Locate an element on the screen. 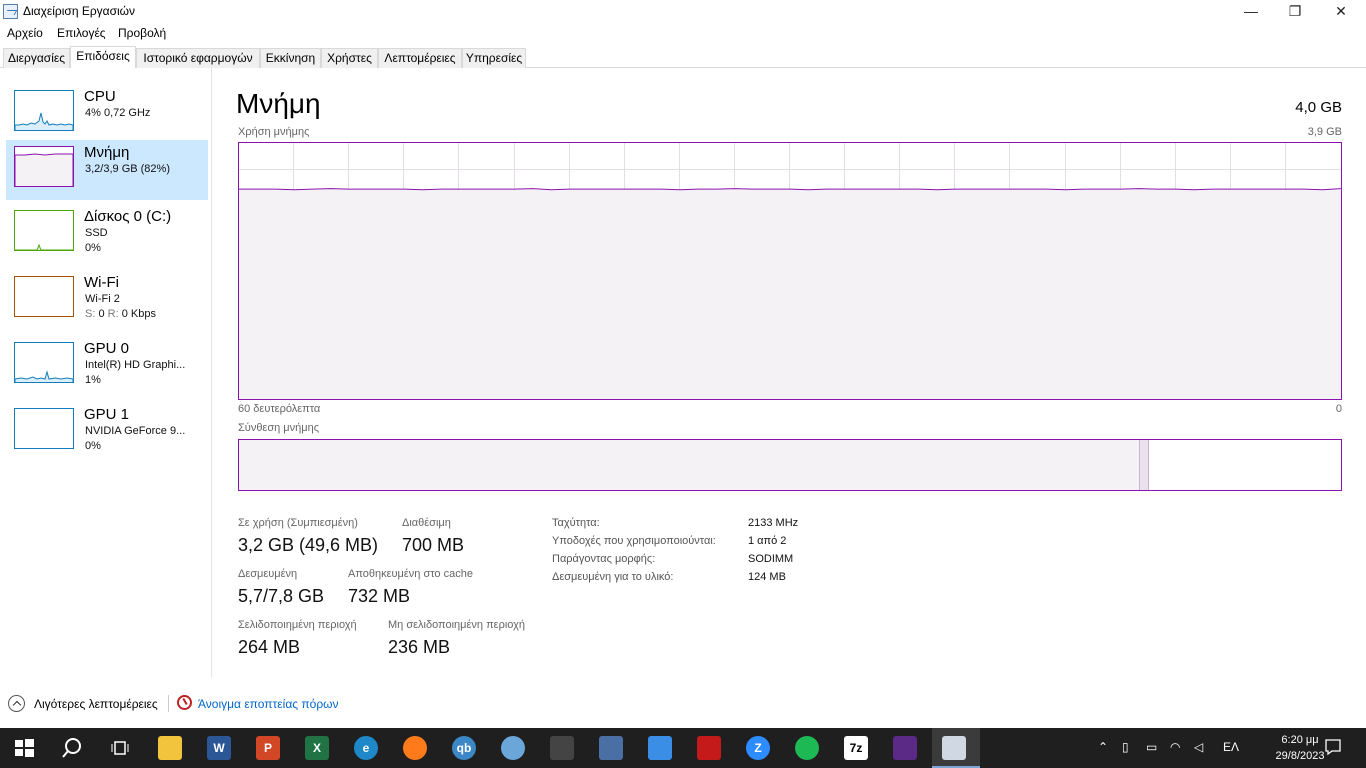 The height and width of the screenshot is (768, 1366). input-language: ΕΛ is located at coordinates (1231, 747).